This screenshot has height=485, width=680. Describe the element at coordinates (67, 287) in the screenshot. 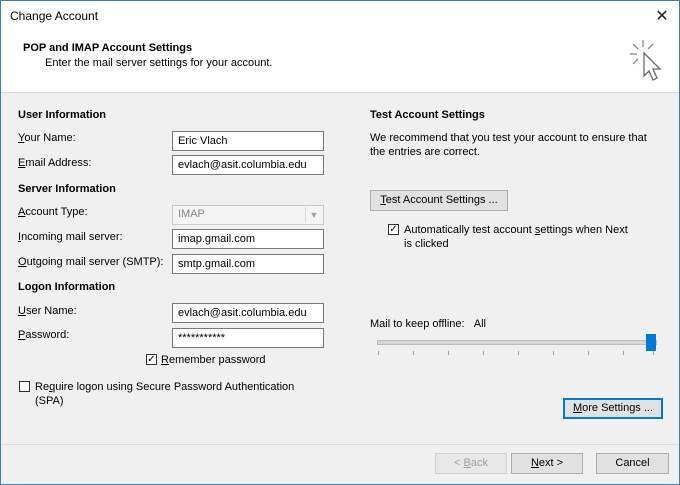

I see `logon-info-heading: Logon Information` at that location.